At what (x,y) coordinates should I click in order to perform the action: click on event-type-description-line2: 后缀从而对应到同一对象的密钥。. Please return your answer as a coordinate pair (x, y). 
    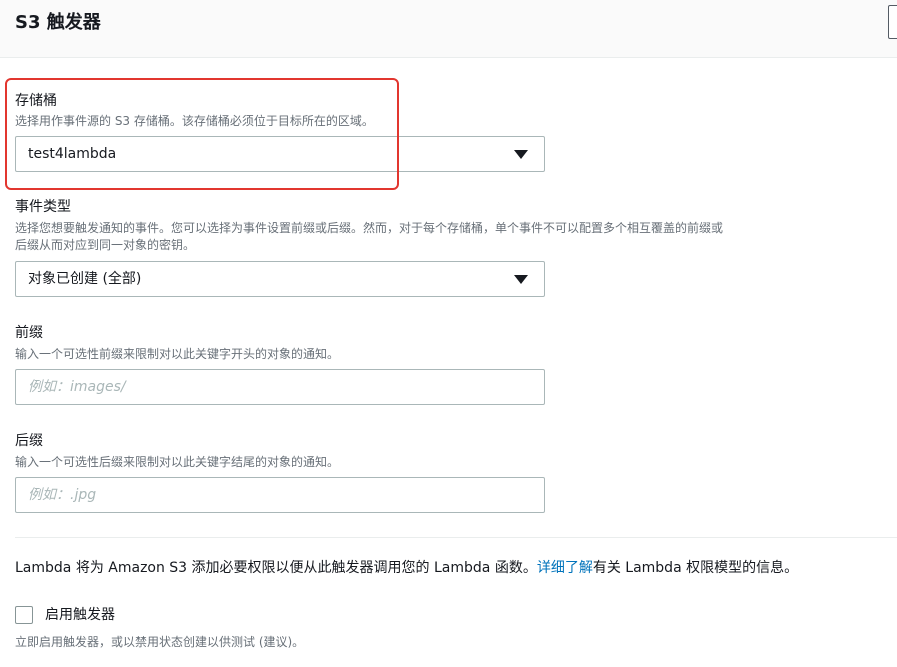
    Looking at the image, I should click on (105, 245).